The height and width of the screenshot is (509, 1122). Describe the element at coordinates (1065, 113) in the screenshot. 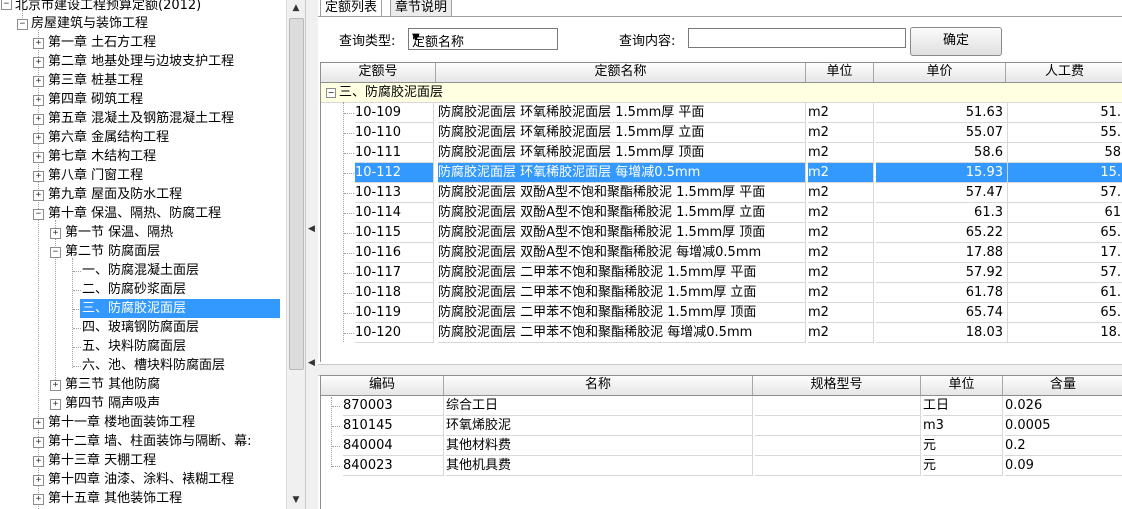

I see `table-cell: 51.` at that location.